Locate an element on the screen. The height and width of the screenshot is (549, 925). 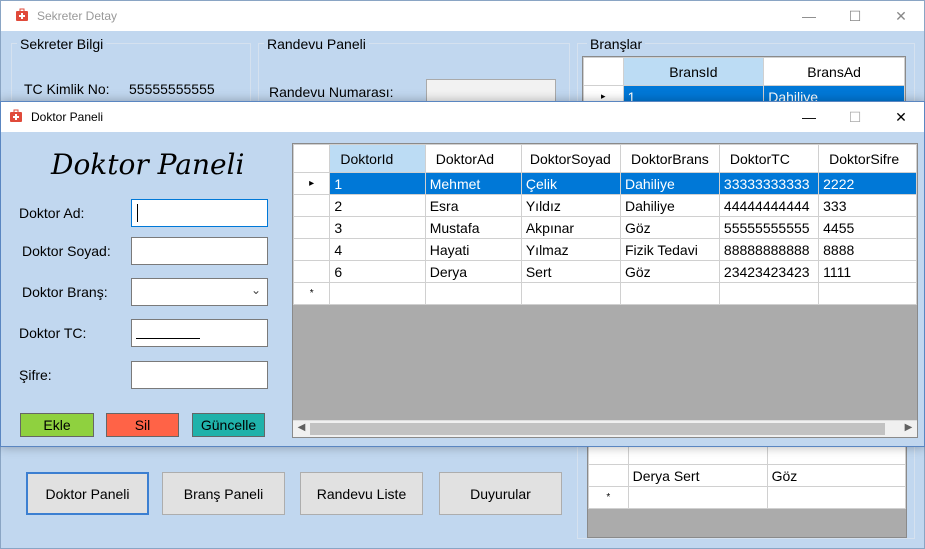
column-header: DoktorId is located at coordinates (377, 158).